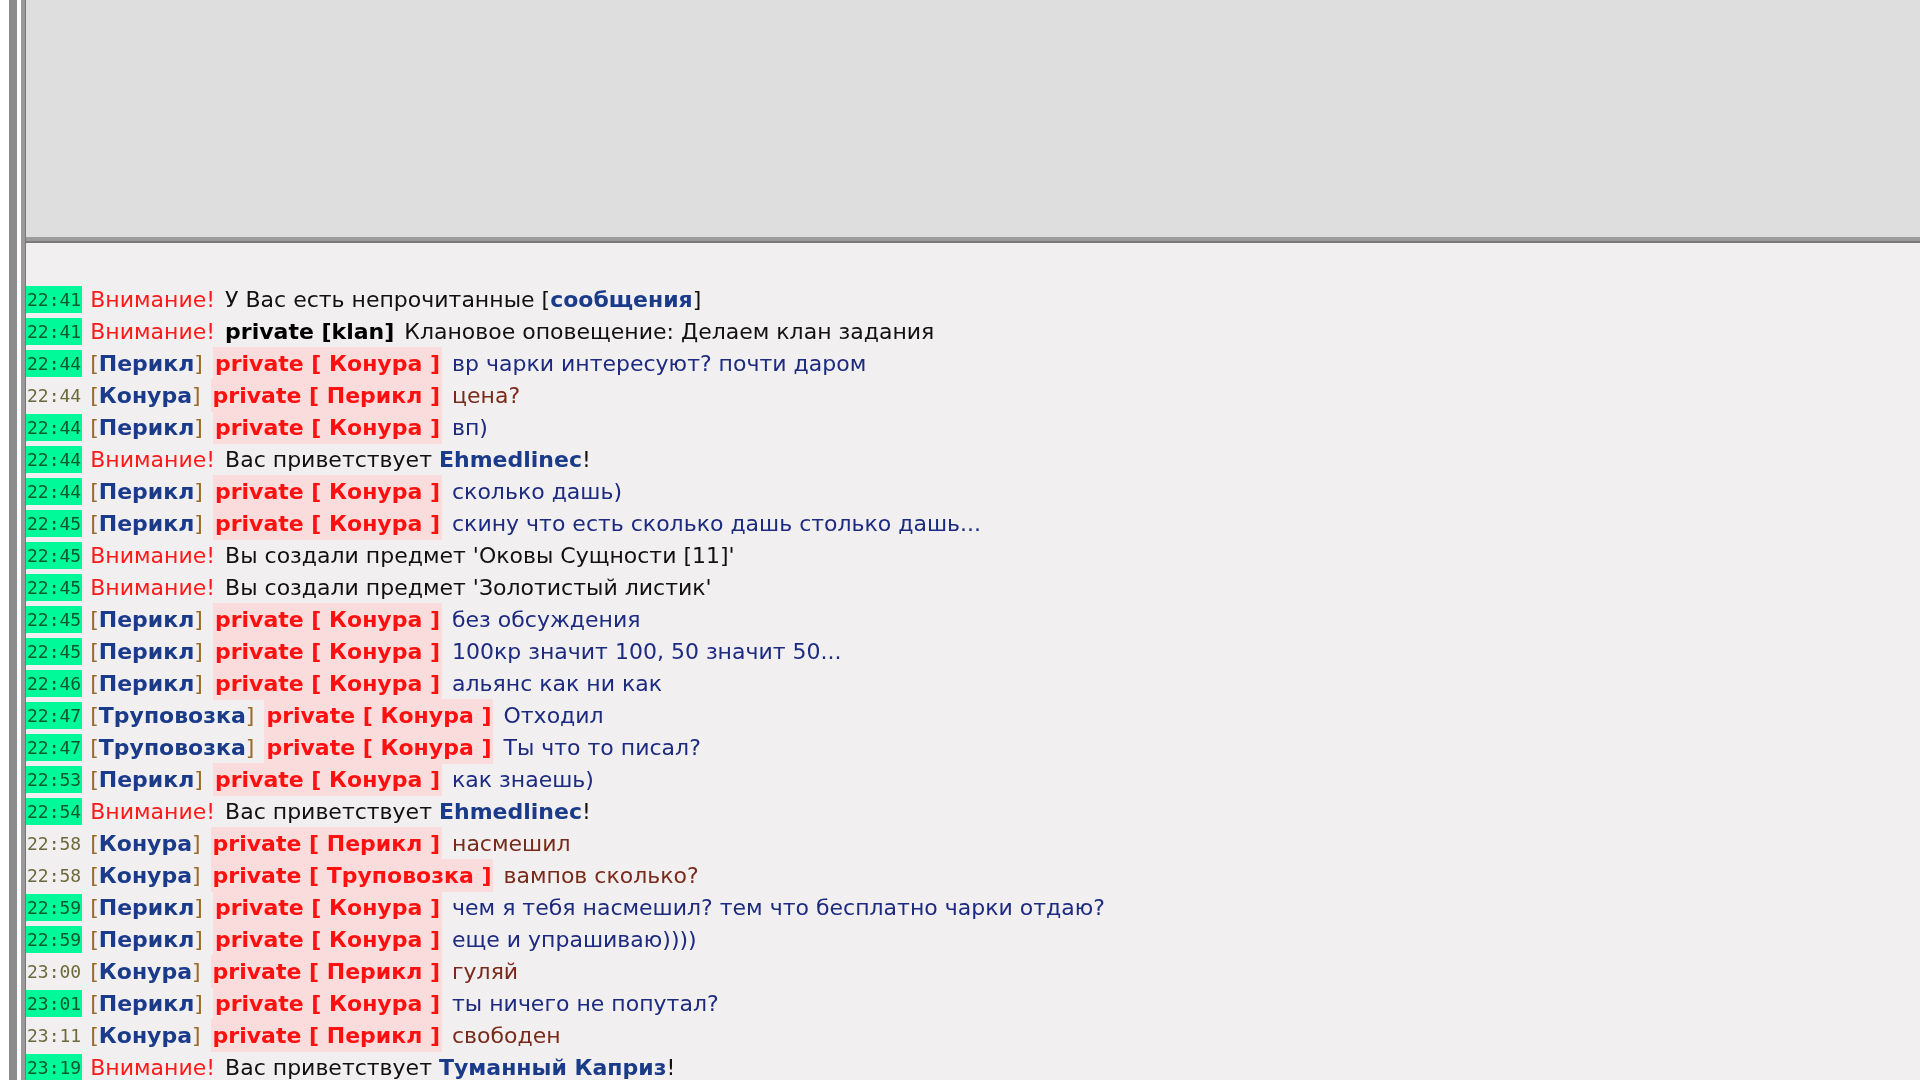 This screenshot has height=1080, width=1920. What do you see at coordinates (54, 1003) in the screenshot?
I see `timestamp: 23:01` at bounding box center [54, 1003].